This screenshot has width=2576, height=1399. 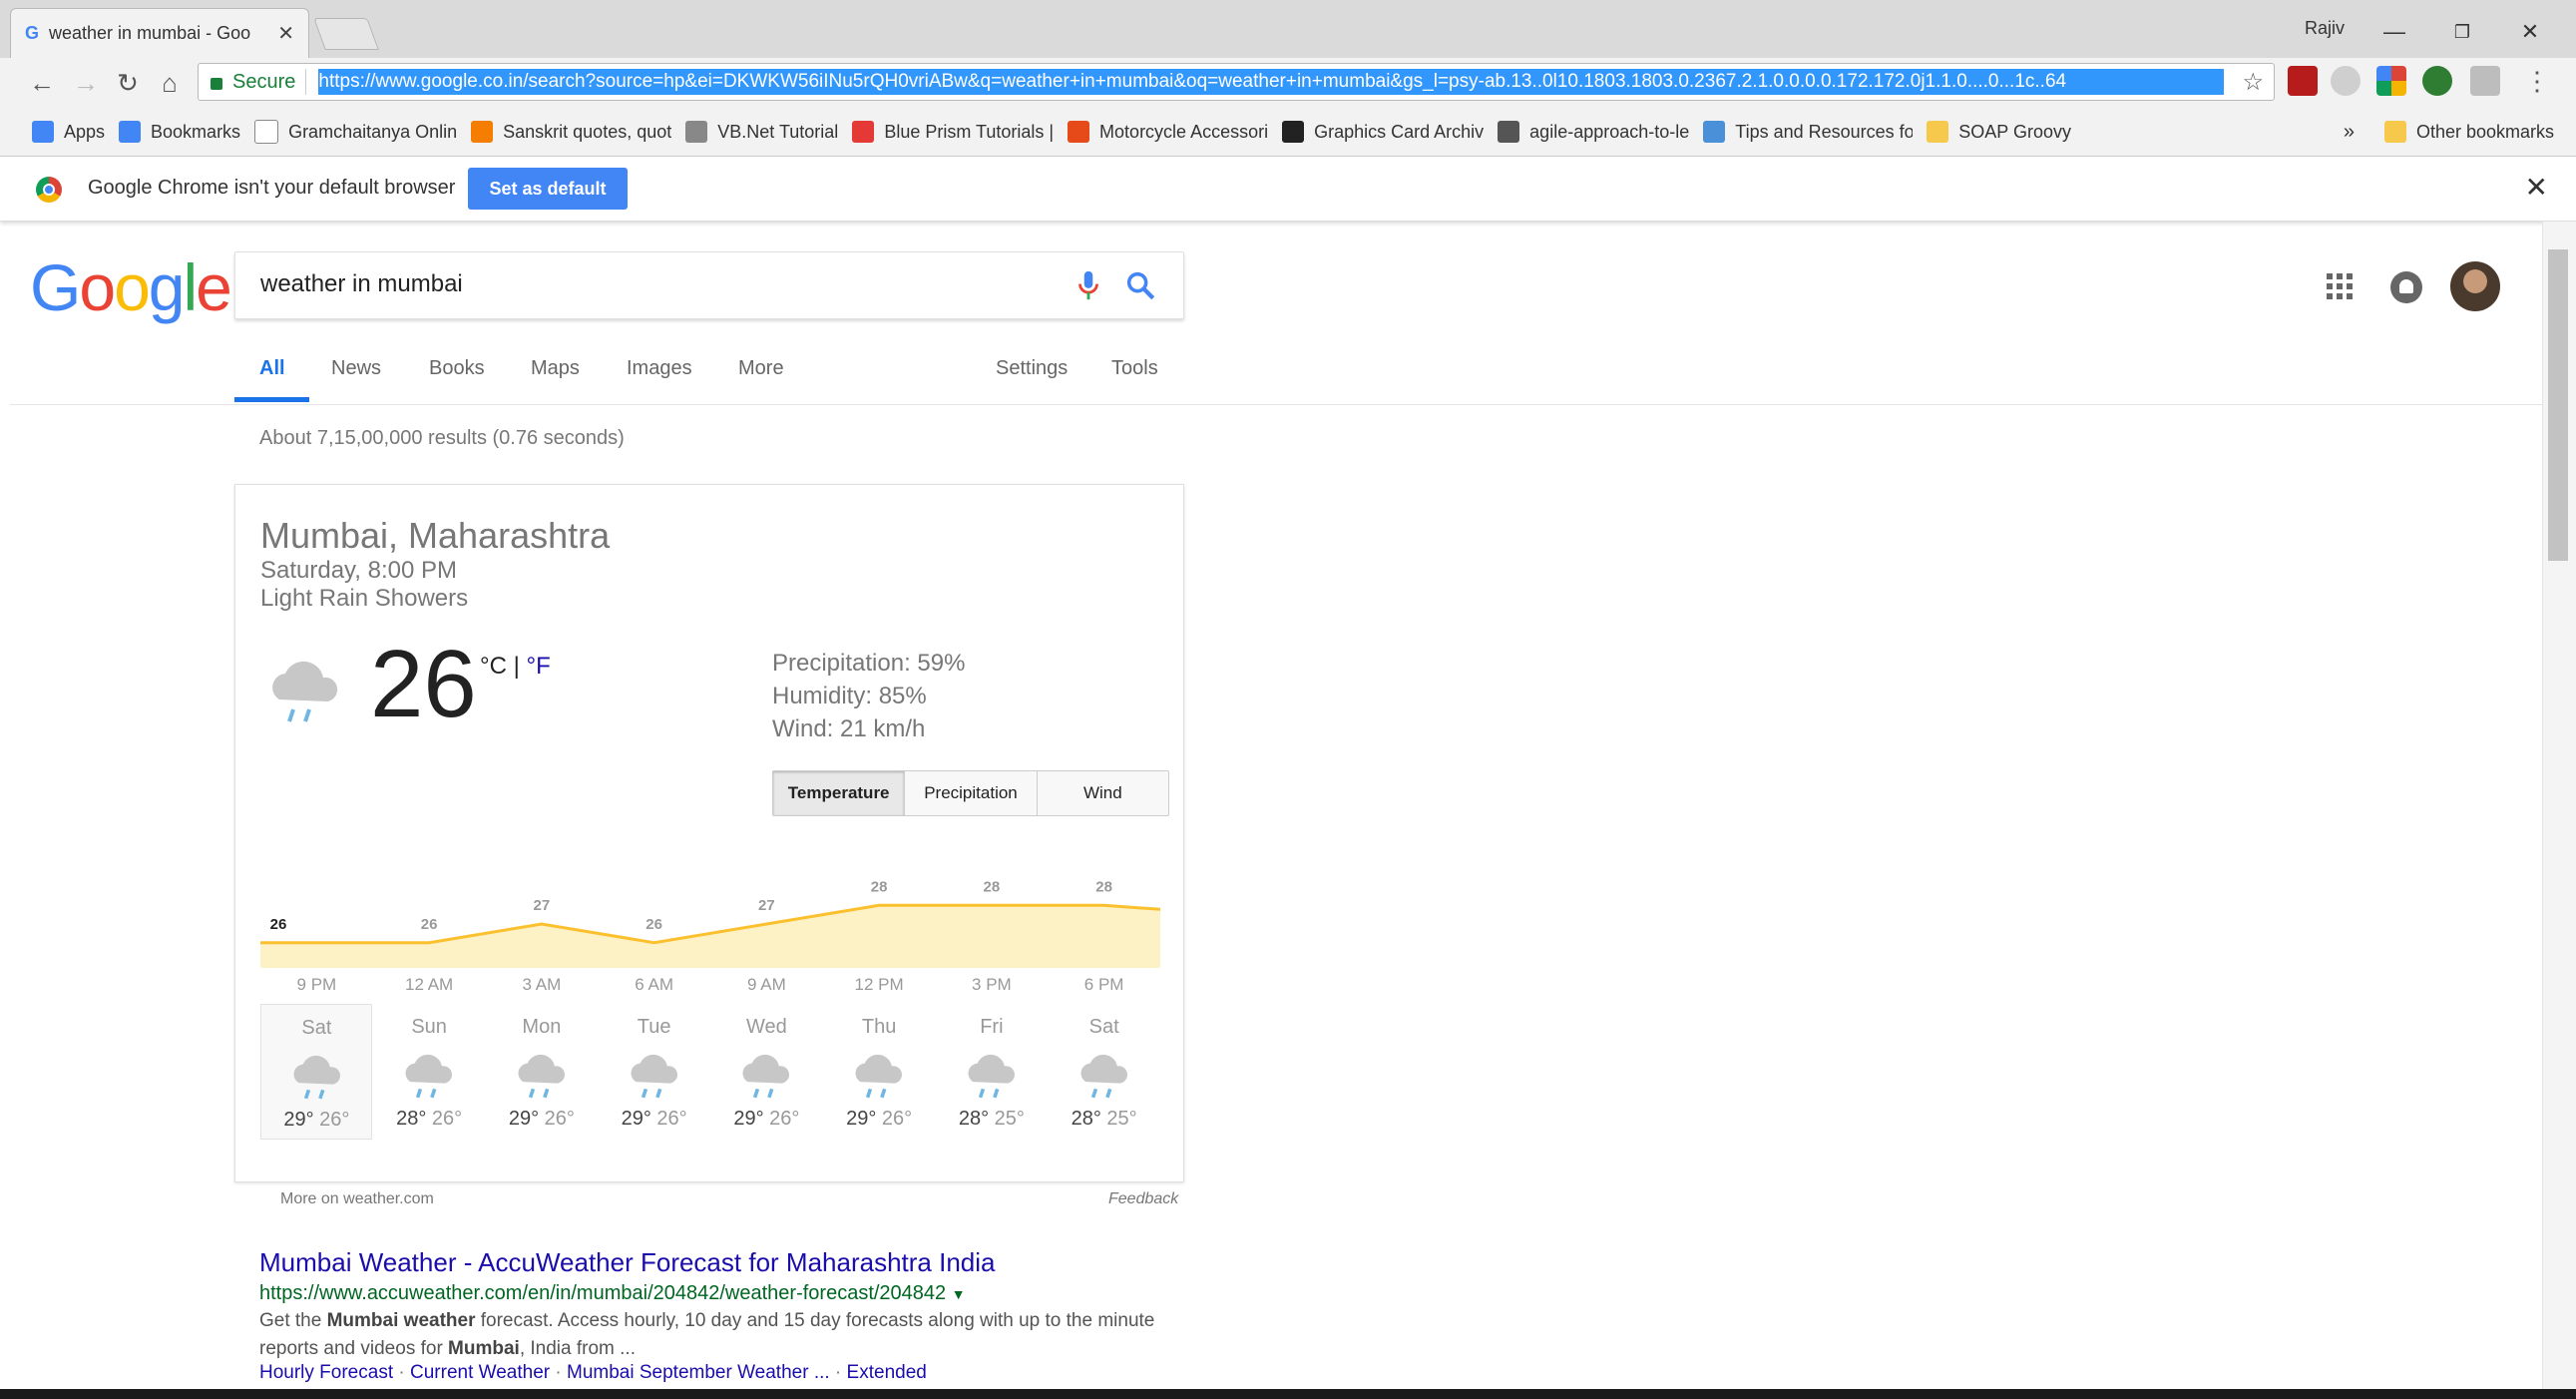 What do you see at coordinates (357, 1199) in the screenshot?
I see `more-on-weather-link: More on weather.com` at bounding box center [357, 1199].